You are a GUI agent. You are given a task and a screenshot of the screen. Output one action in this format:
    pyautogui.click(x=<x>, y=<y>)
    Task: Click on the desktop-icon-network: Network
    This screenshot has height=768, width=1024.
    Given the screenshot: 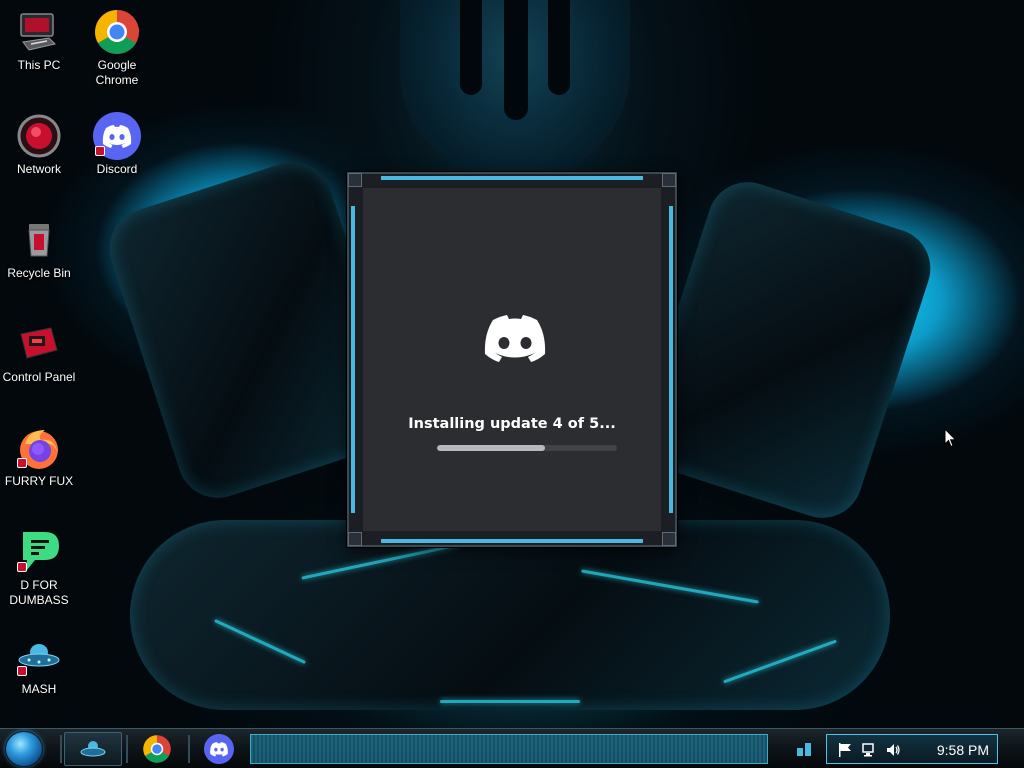 What is the action you would take?
    pyautogui.click(x=39, y=144)
    